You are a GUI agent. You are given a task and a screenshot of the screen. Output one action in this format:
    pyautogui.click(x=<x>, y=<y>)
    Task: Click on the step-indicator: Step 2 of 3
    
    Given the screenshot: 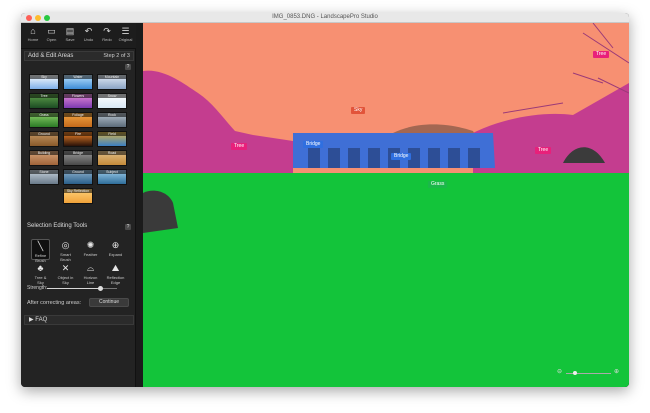 What is the action you would take?
    pyautogui.click(x=116, y=56)
    